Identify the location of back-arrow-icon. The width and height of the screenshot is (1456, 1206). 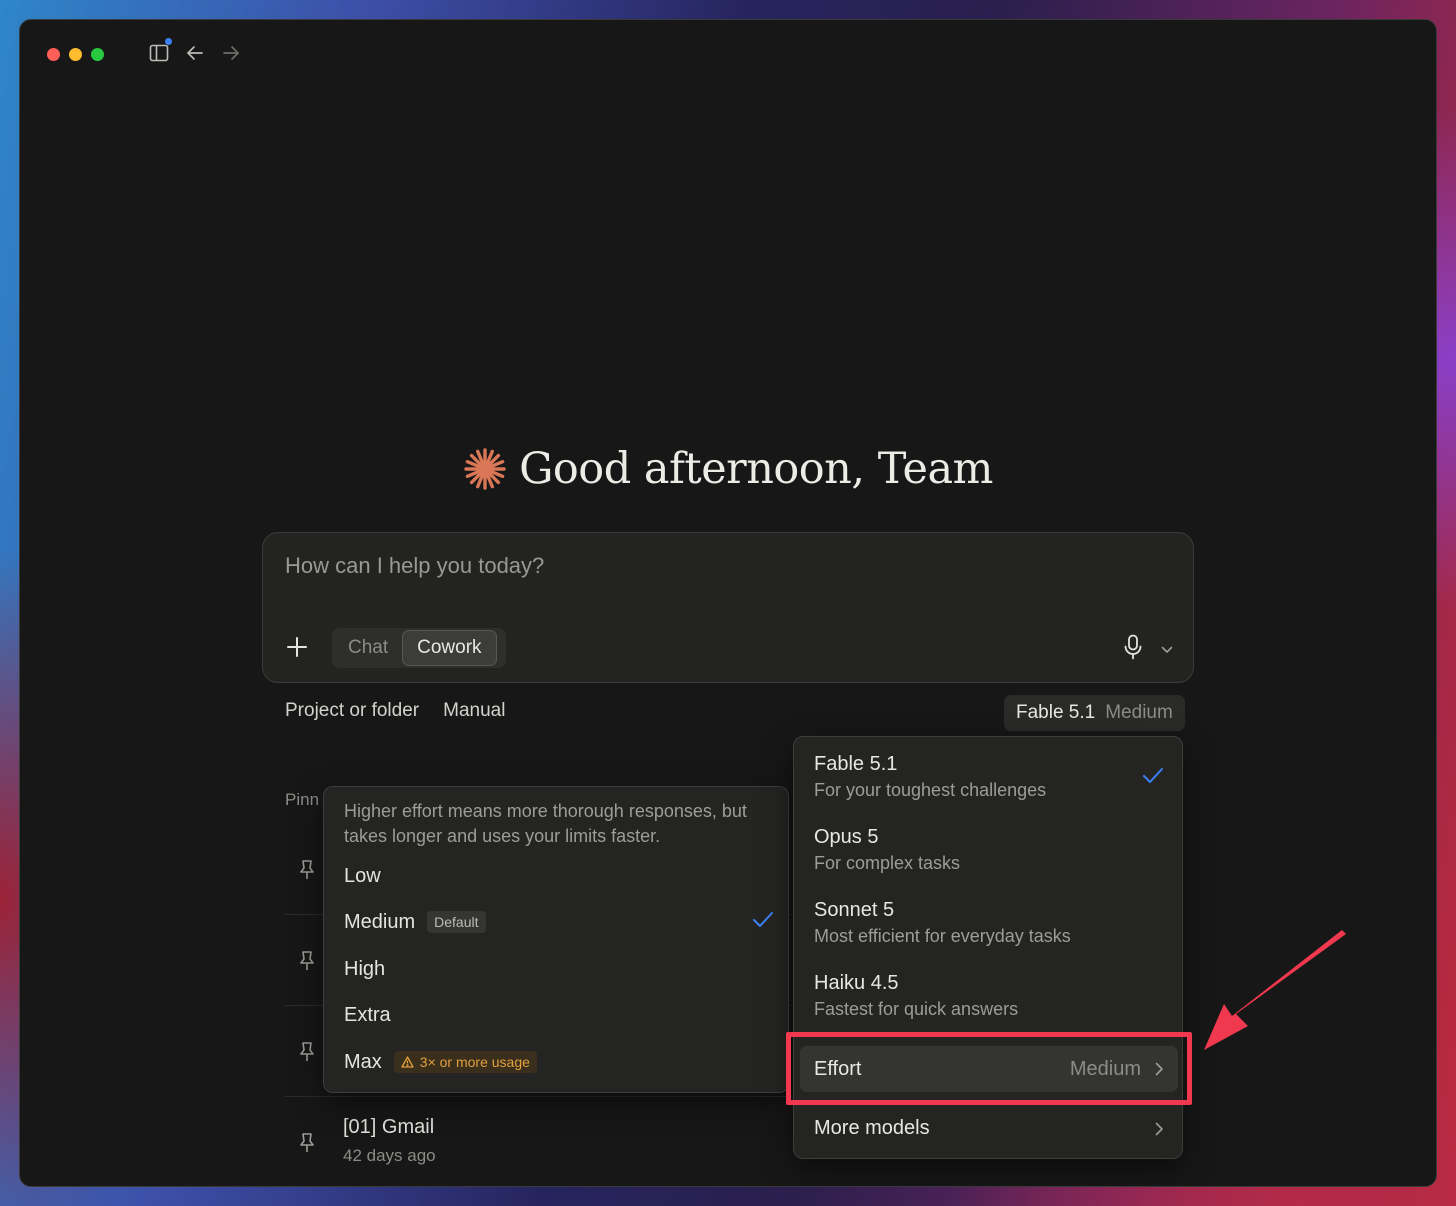
(195, 53).